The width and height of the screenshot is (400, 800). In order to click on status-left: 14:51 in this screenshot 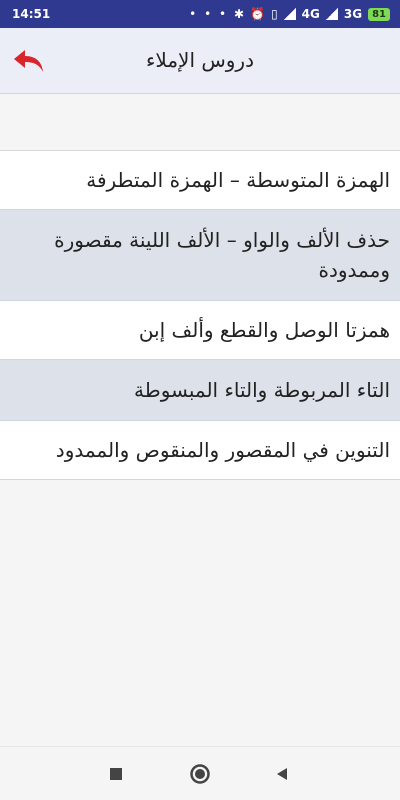, I will do `click(31, 14)`.